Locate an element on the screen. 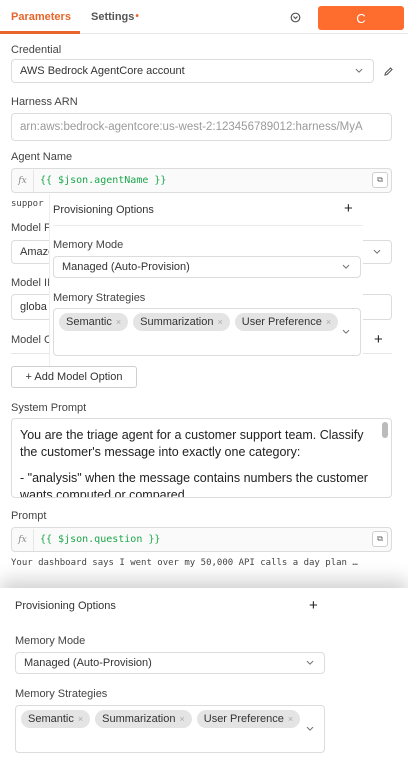 The image size is (408, 765). agent-name-label: Agent Name is located at coordinates (42, 157).